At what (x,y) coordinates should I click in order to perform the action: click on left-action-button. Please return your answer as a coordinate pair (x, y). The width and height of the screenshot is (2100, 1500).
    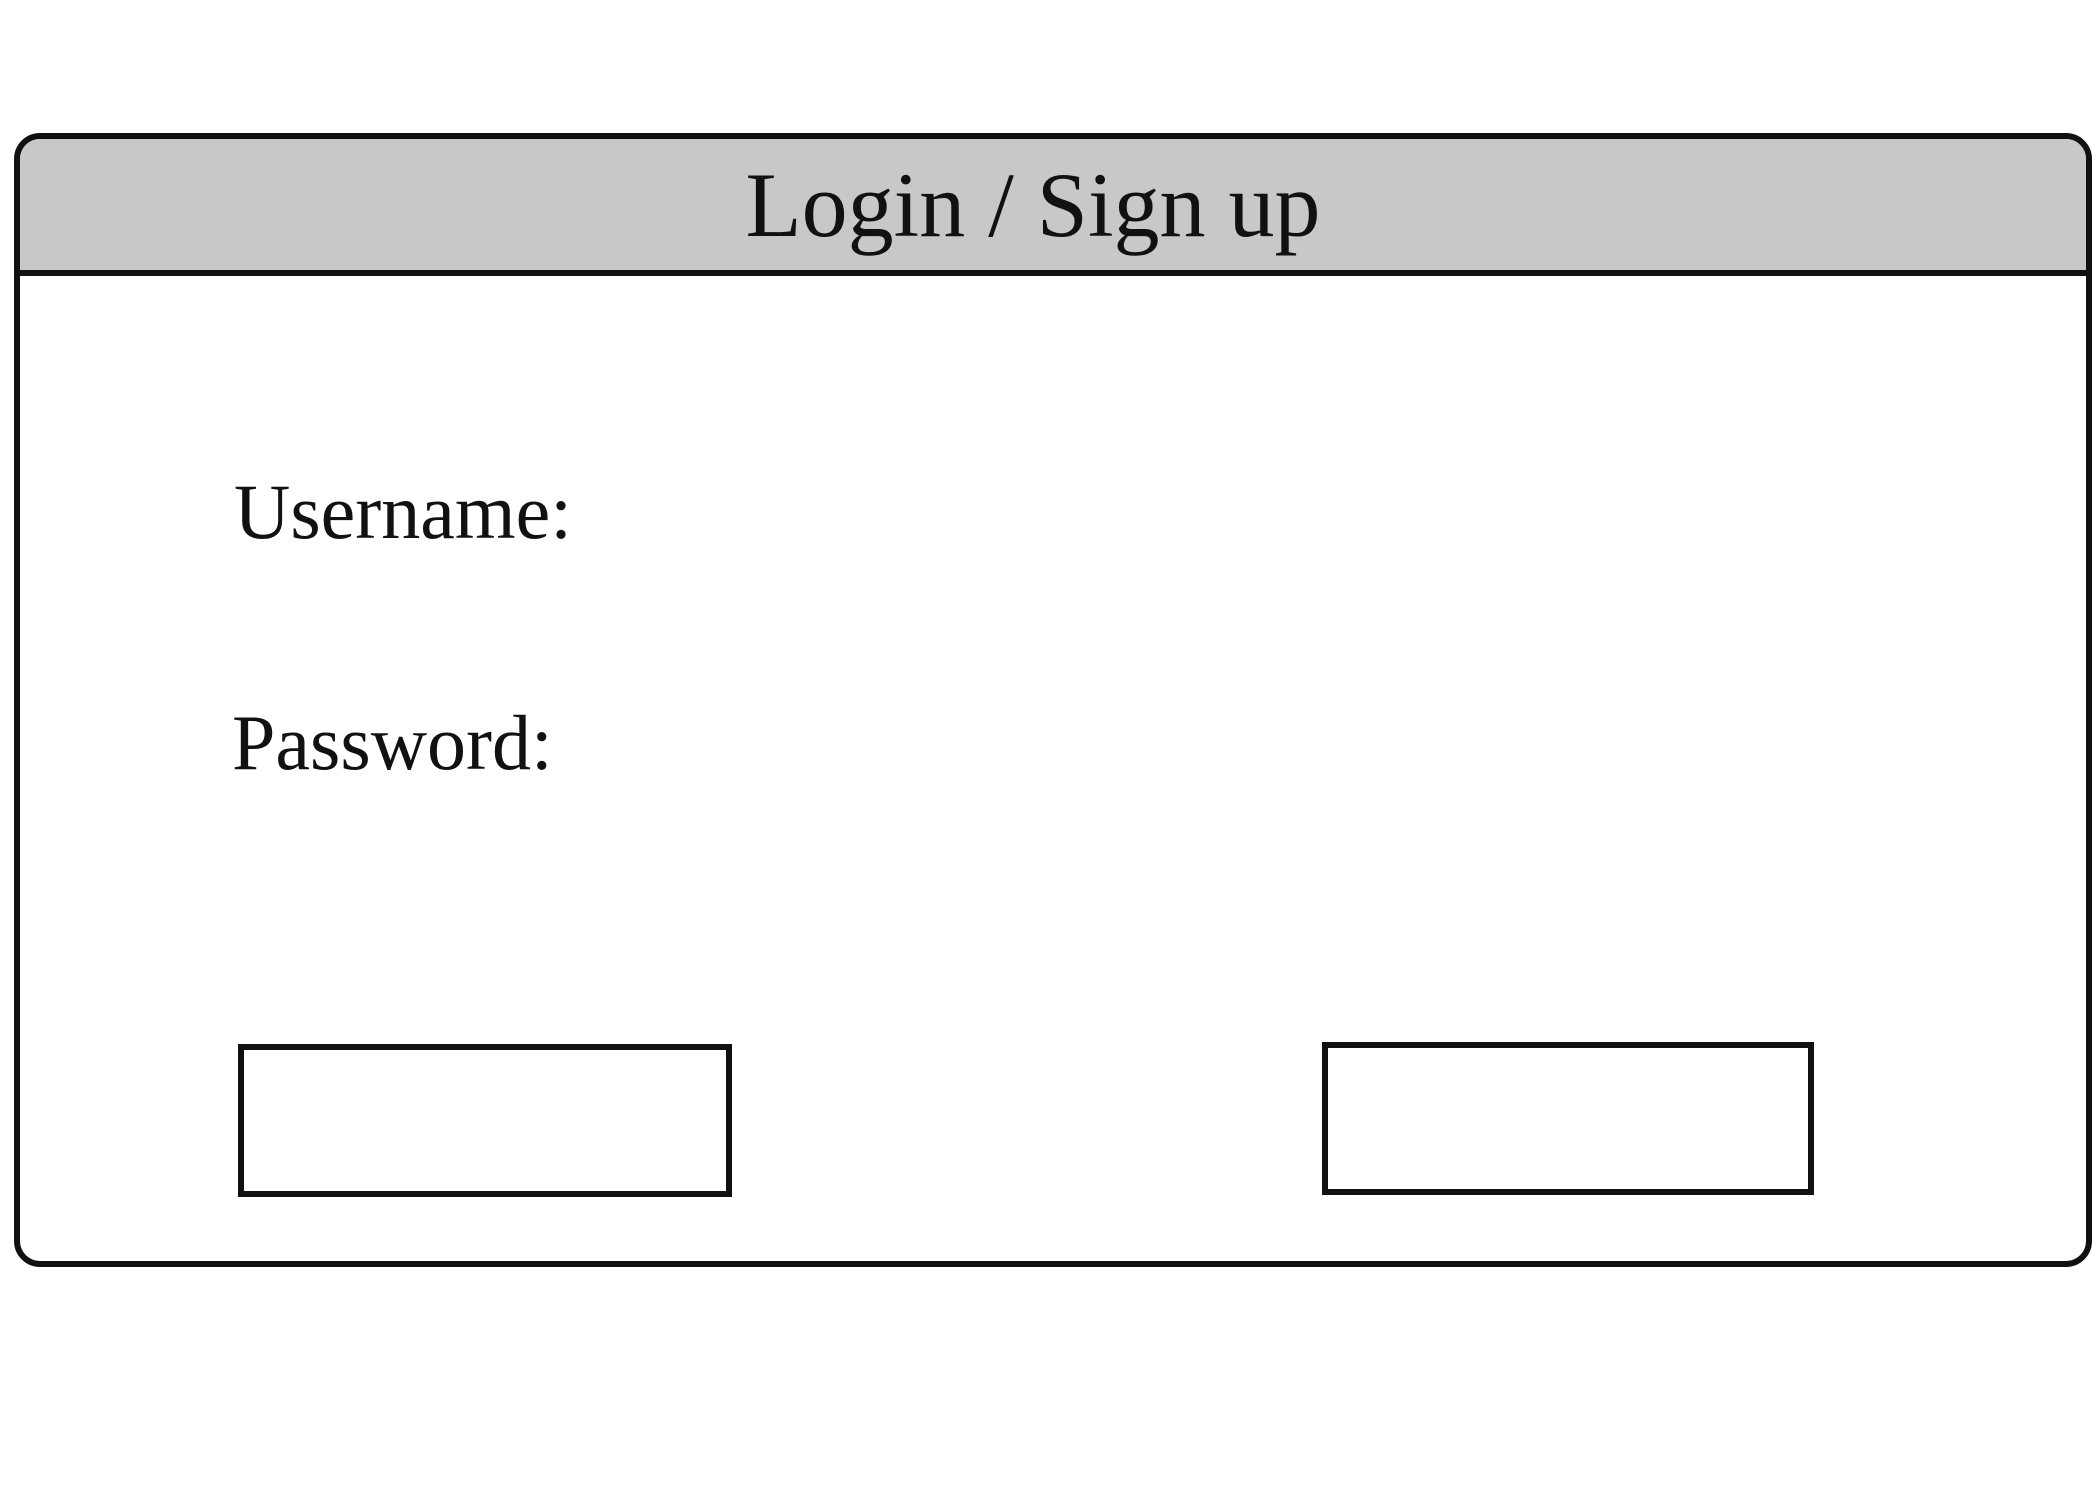
    Looking at the image, I should click on (485, 1120).